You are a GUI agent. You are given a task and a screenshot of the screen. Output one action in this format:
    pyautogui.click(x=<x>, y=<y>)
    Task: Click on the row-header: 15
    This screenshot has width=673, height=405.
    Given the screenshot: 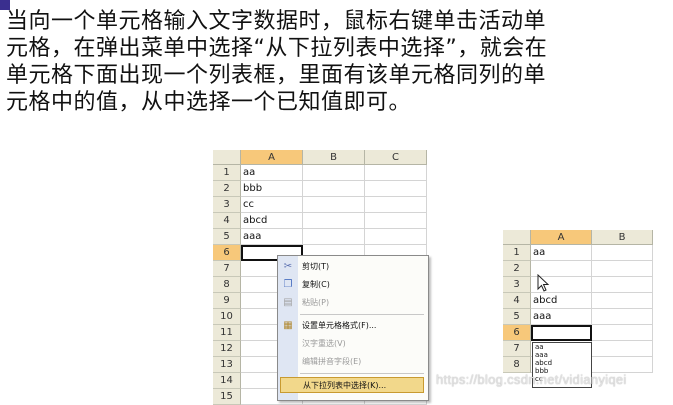 What is the action you would take?
    pyautogui.click(x=227, y=397)
    